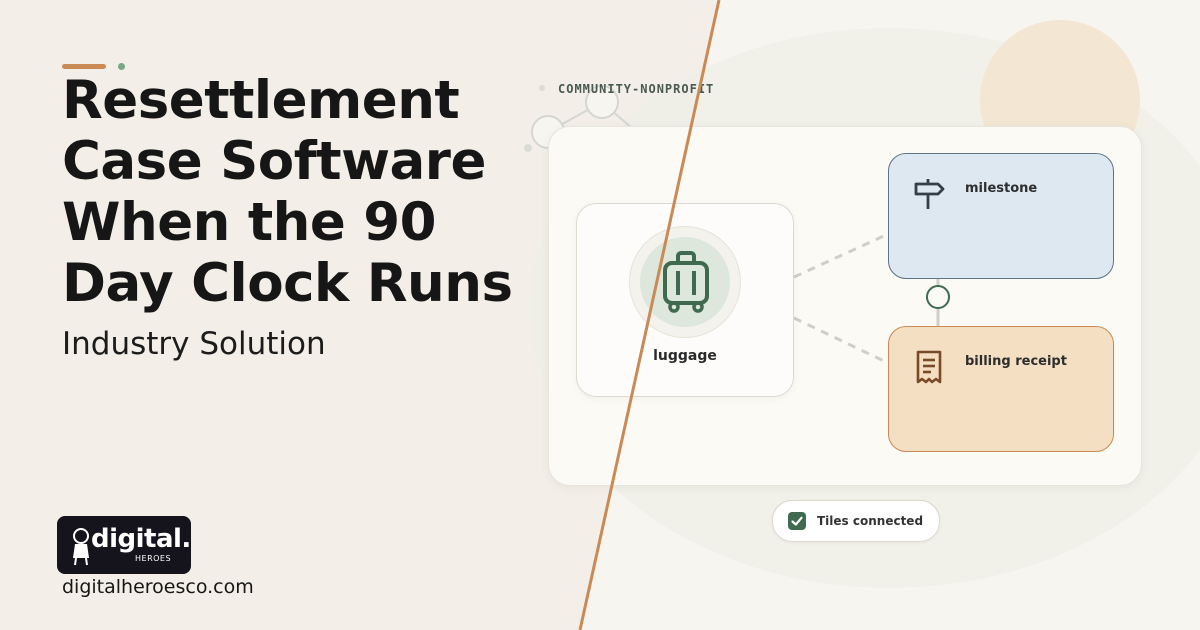 The image size is (1200, 630). Describe the element at coordinates (141, 539) in the screenshot. I see `logo-text: digital.` at that location.